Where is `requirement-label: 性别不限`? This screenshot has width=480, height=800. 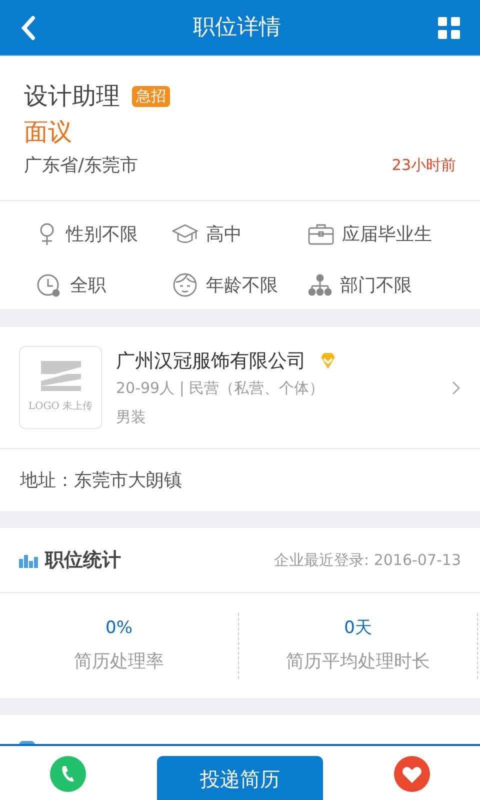
requirement-label: 性别不限 is located at coordinates (102, 234).